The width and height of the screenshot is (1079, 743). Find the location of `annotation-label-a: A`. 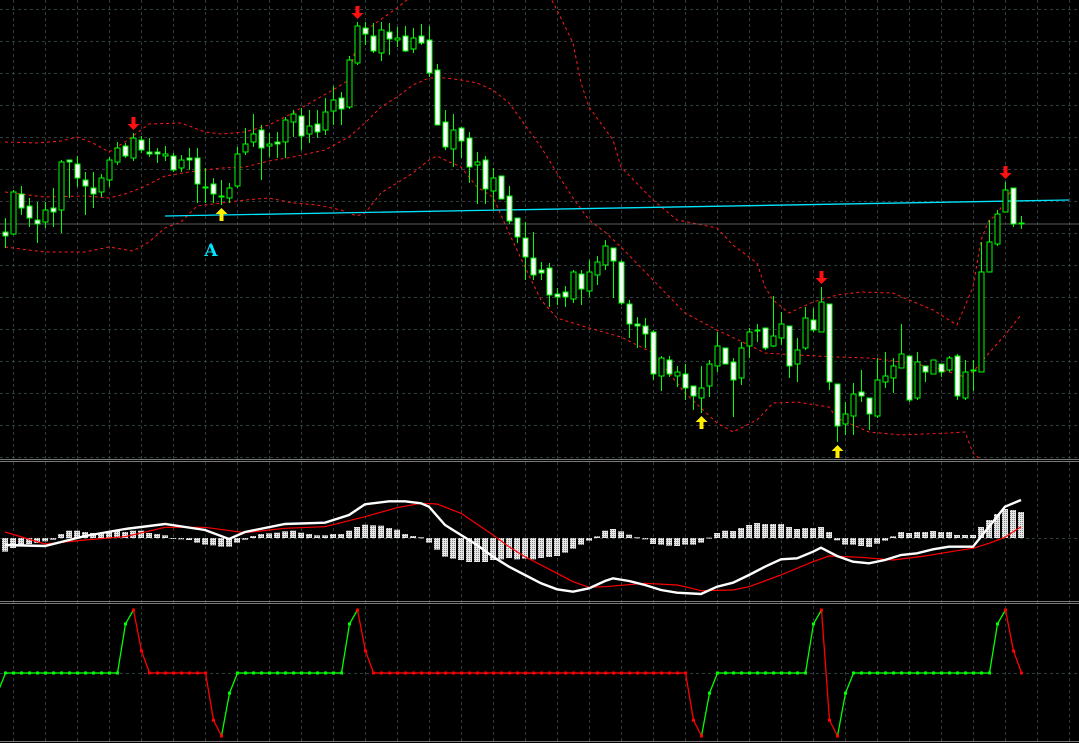

annotation-label-a: A is located at coordinates (210, 251).